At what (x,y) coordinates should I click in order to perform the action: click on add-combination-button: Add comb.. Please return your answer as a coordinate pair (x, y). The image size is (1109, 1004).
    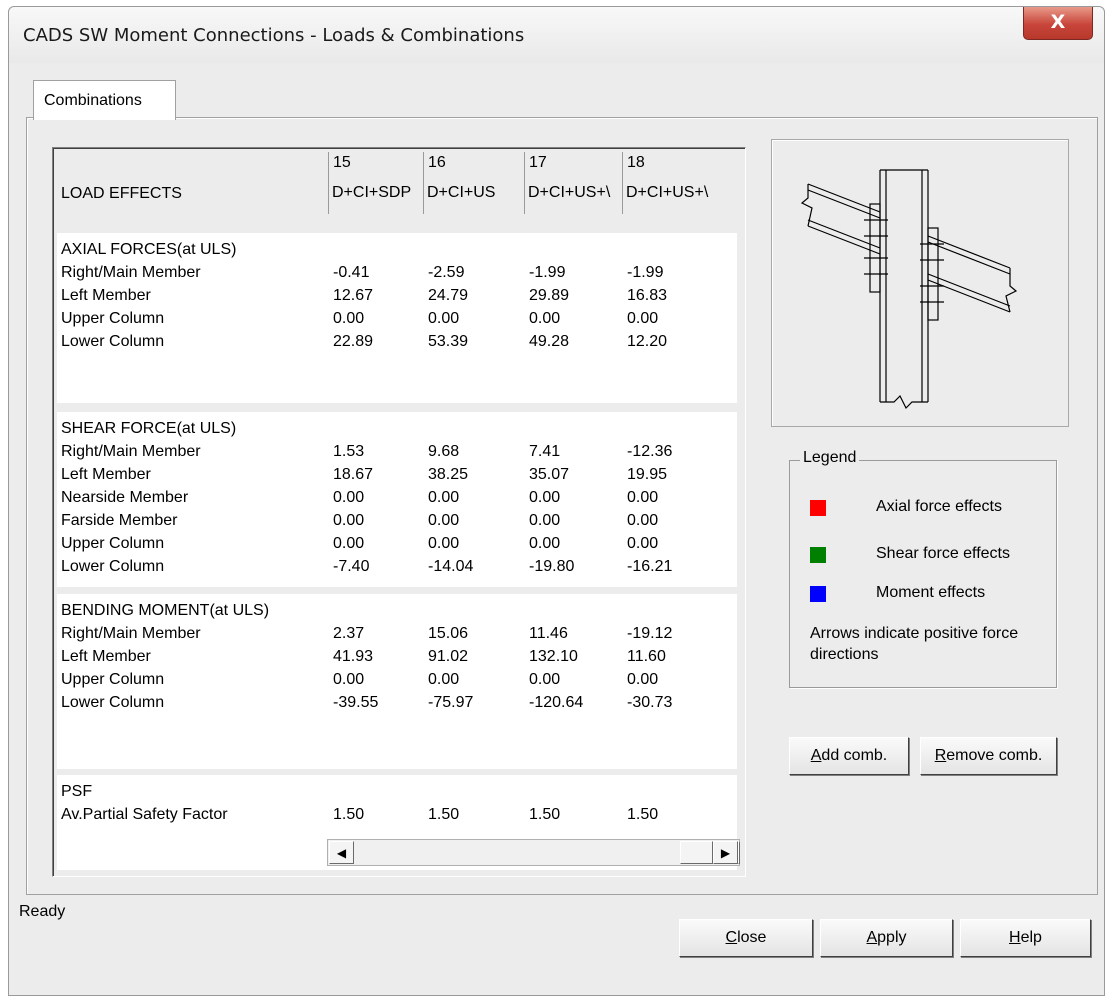
    Looking at the image, I should click on (849, 756).